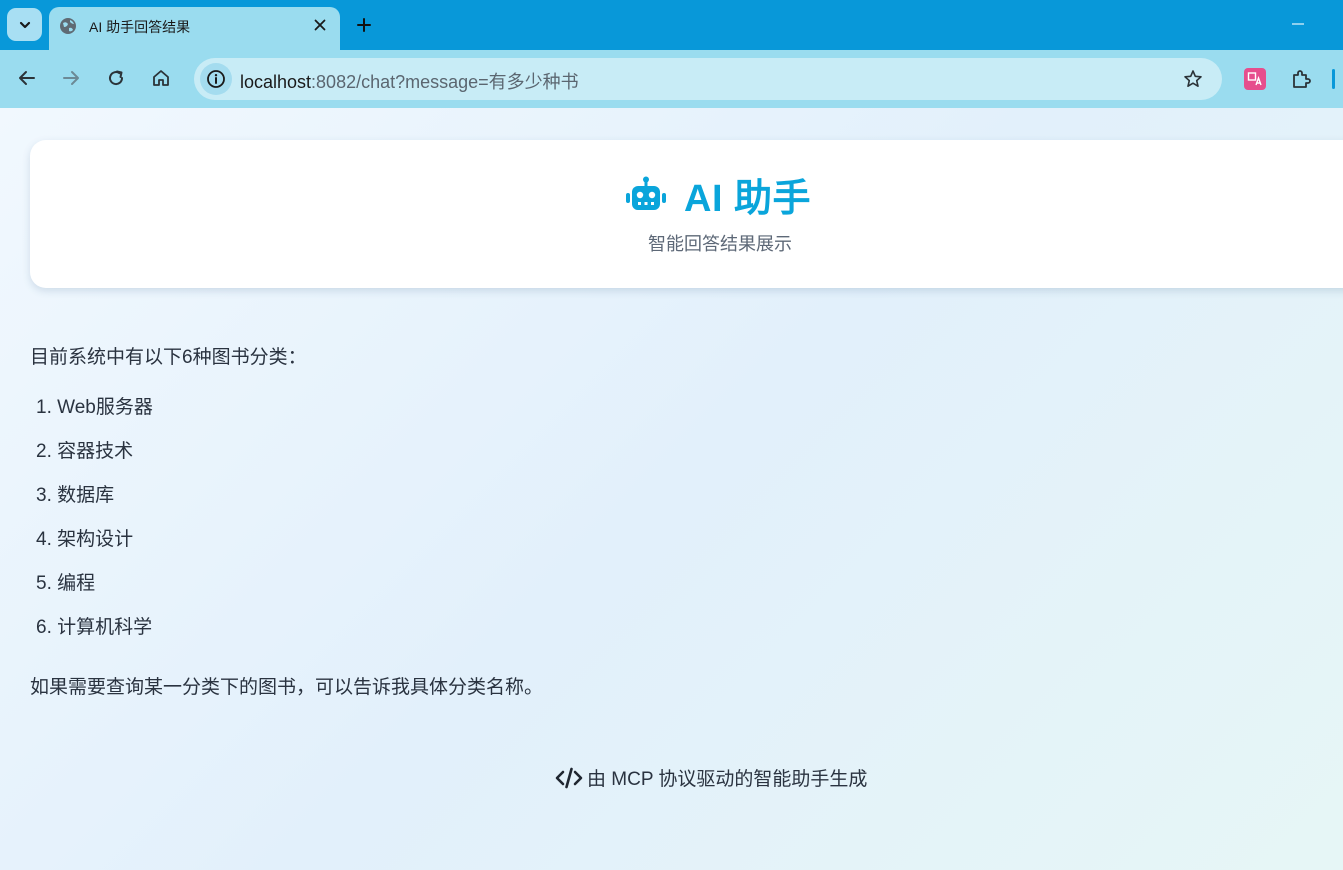  What do you see at coordinates (569, 777) in the screenshot?
I see `code-icon` at bounding box center [569, 777].